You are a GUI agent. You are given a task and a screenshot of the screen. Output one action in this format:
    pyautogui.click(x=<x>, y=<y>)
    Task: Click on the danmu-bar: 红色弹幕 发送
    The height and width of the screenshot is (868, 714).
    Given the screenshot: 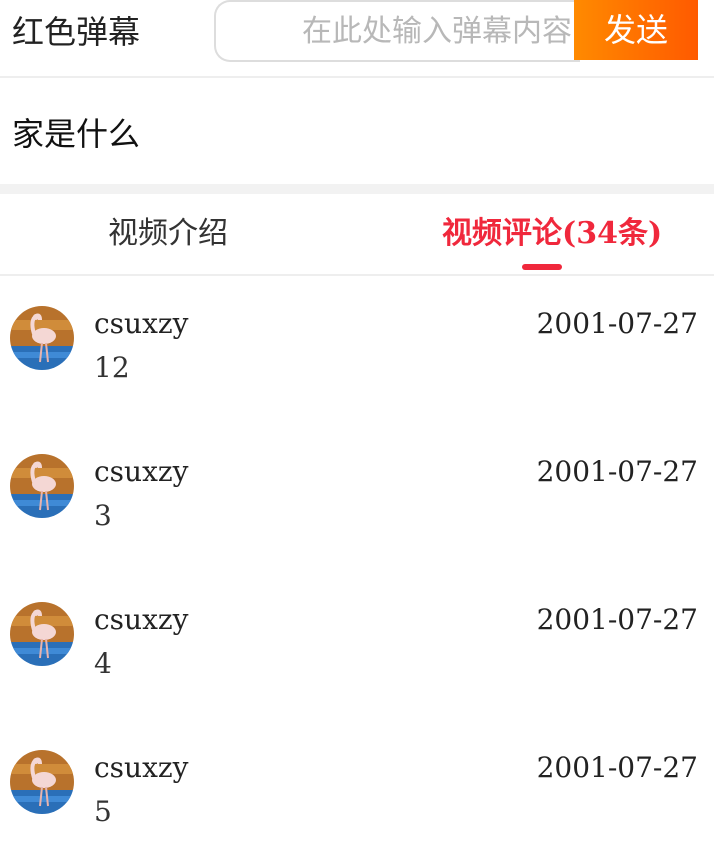 What is the action you would take?
    pyautogui.click(x=357, y=39)
    